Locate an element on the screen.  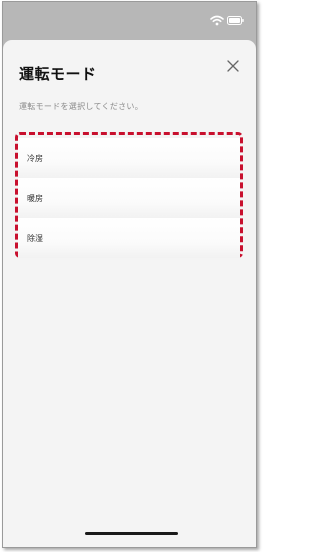
mode-option-label: 除湿 is located at coordinates (35, 238).